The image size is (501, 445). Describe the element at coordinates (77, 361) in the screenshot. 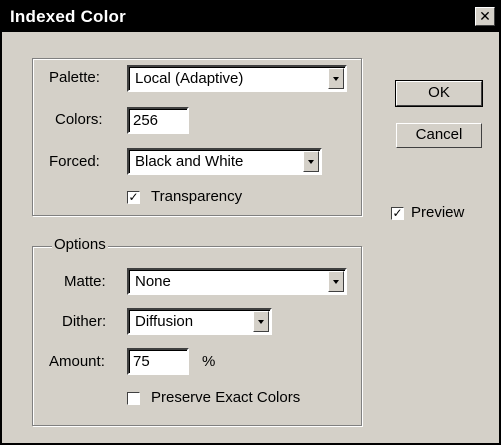

I see `amount-label: Amount:` at that location.